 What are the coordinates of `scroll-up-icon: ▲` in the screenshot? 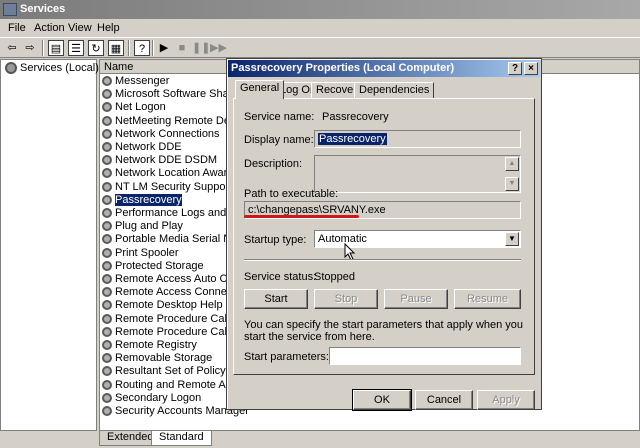 It's located at (512, 164).